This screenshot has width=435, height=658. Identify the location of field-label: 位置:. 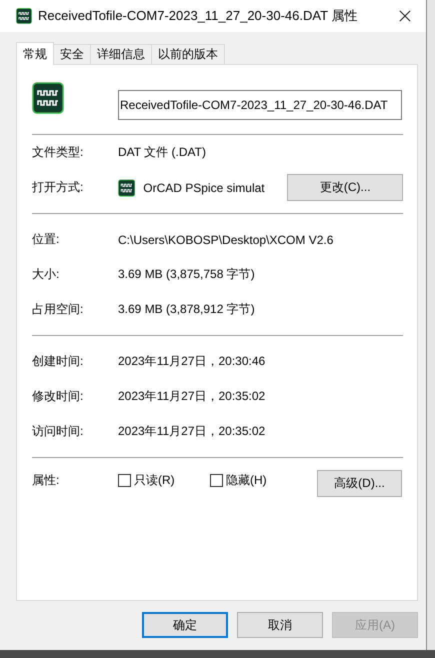
(46, 239).